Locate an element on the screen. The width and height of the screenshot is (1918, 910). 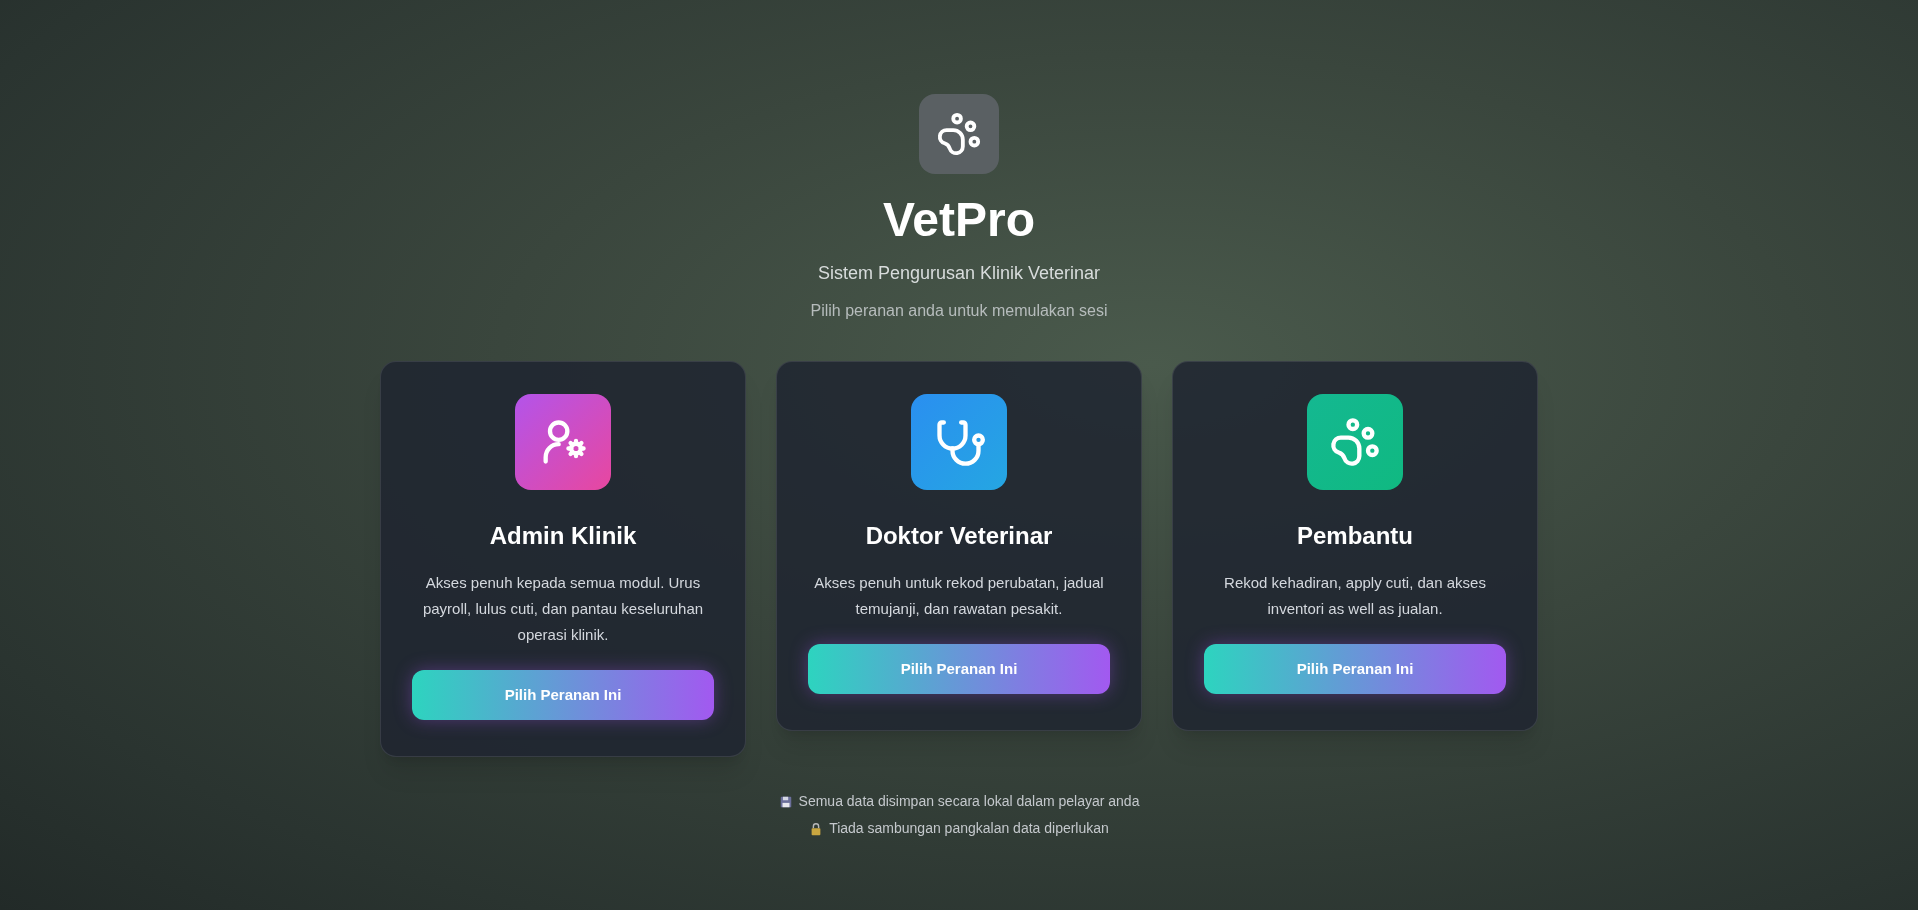
app-subtitle: Sistem Pengurusan Klinik Veterinar is located at coordinates (959, 273).